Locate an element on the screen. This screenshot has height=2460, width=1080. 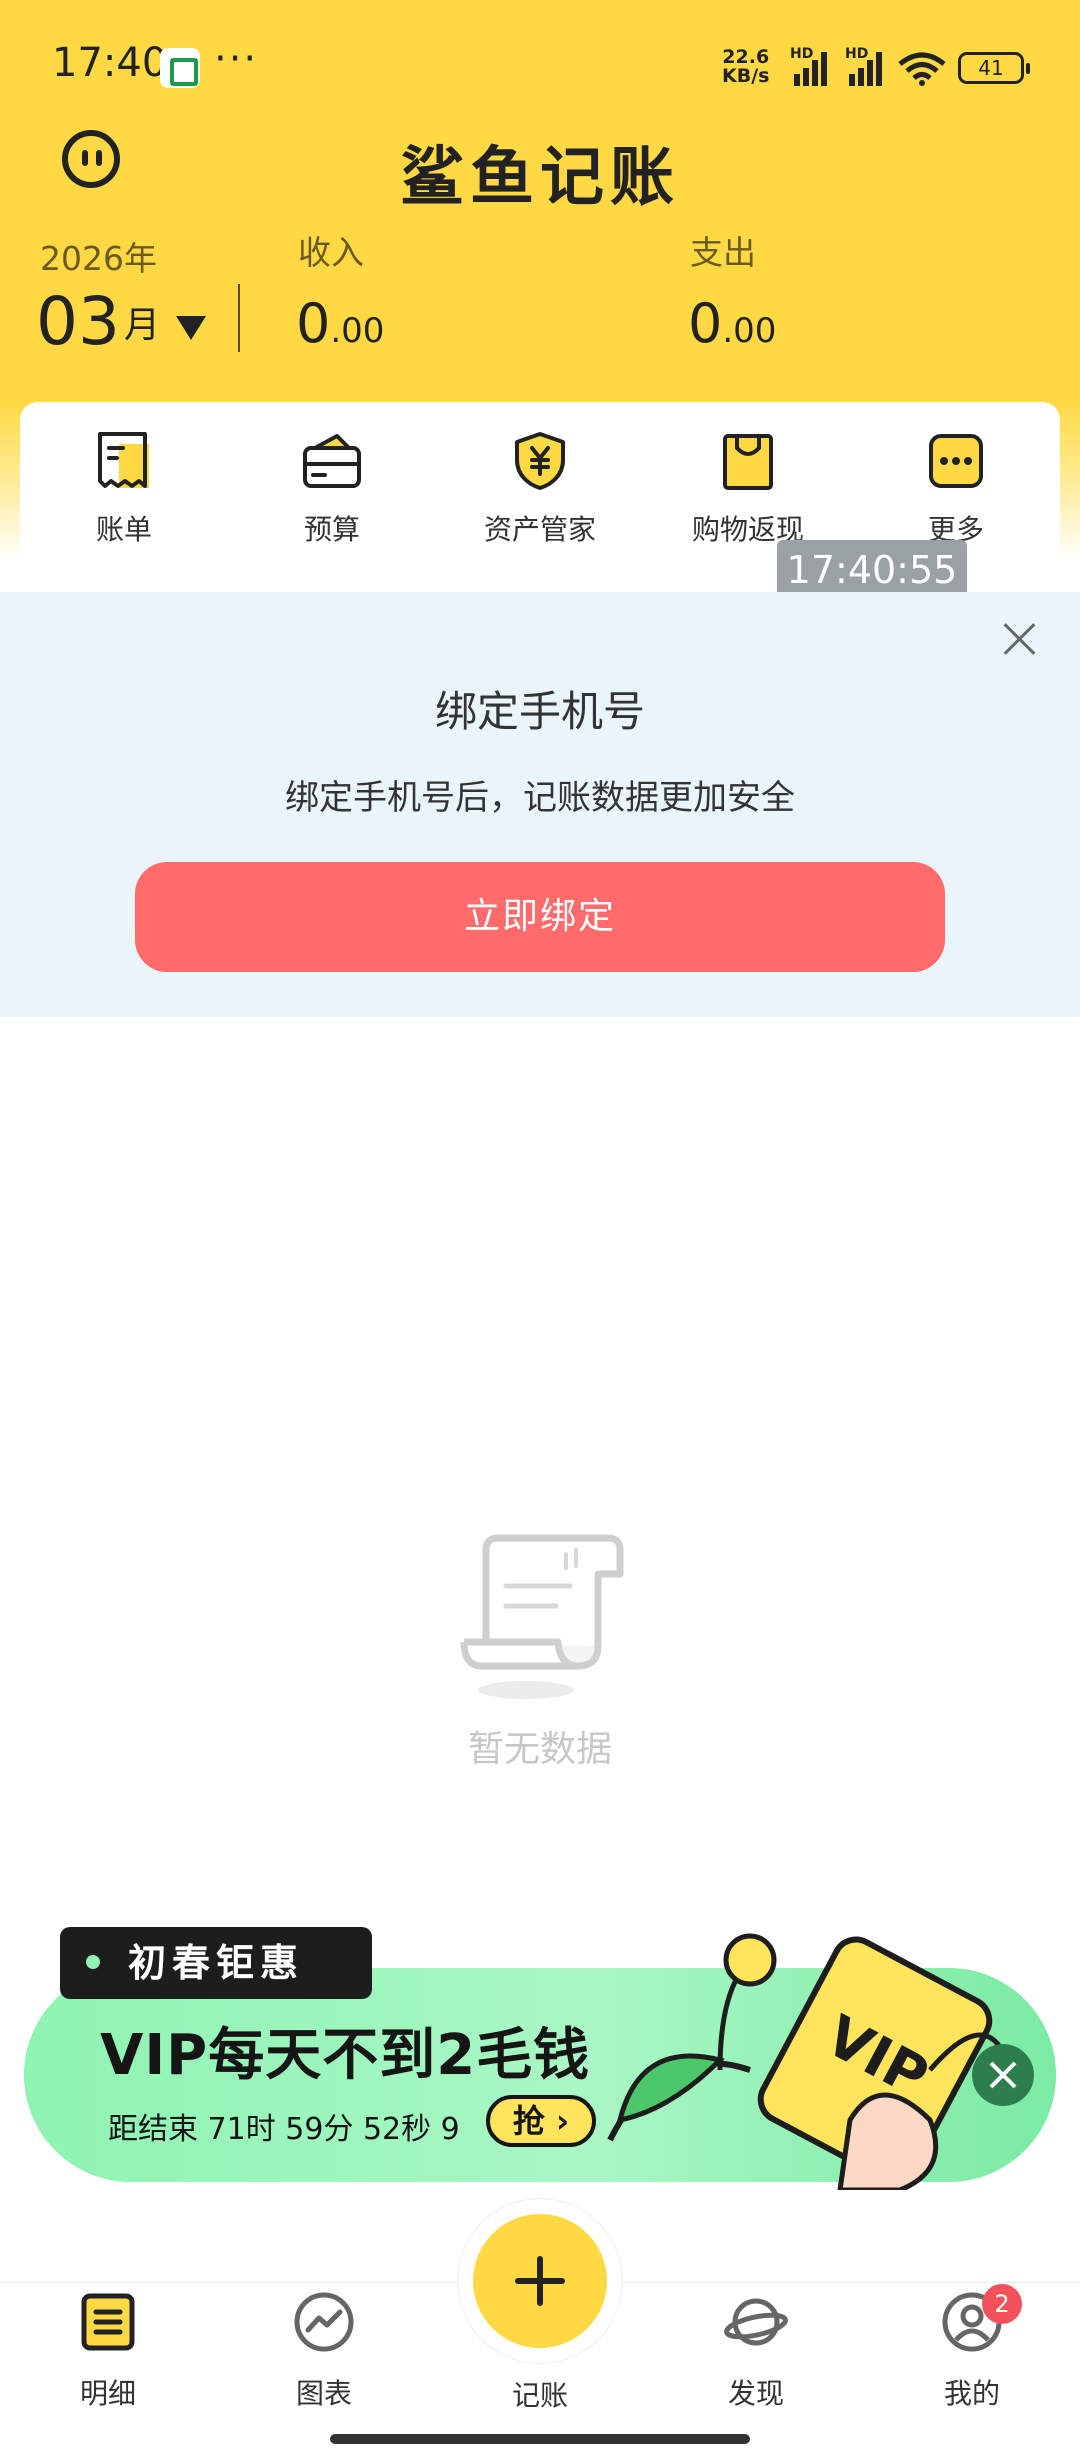
expense-label: 支出 is located at coordinates (723, 252).